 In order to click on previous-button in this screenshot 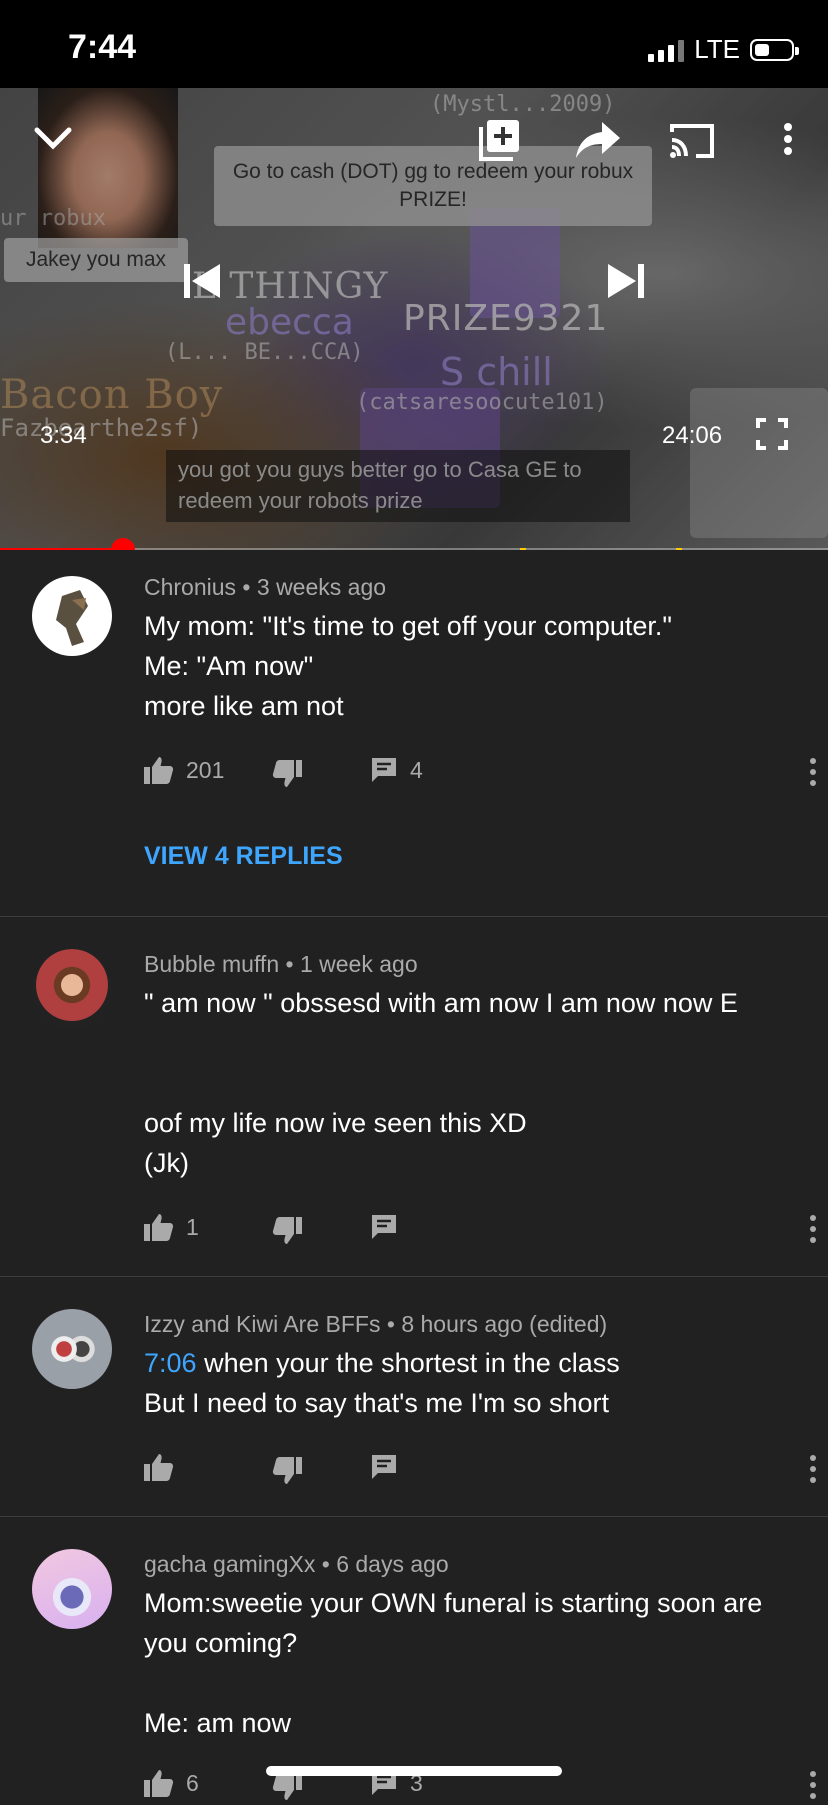, I will do `click(202, 283)`.